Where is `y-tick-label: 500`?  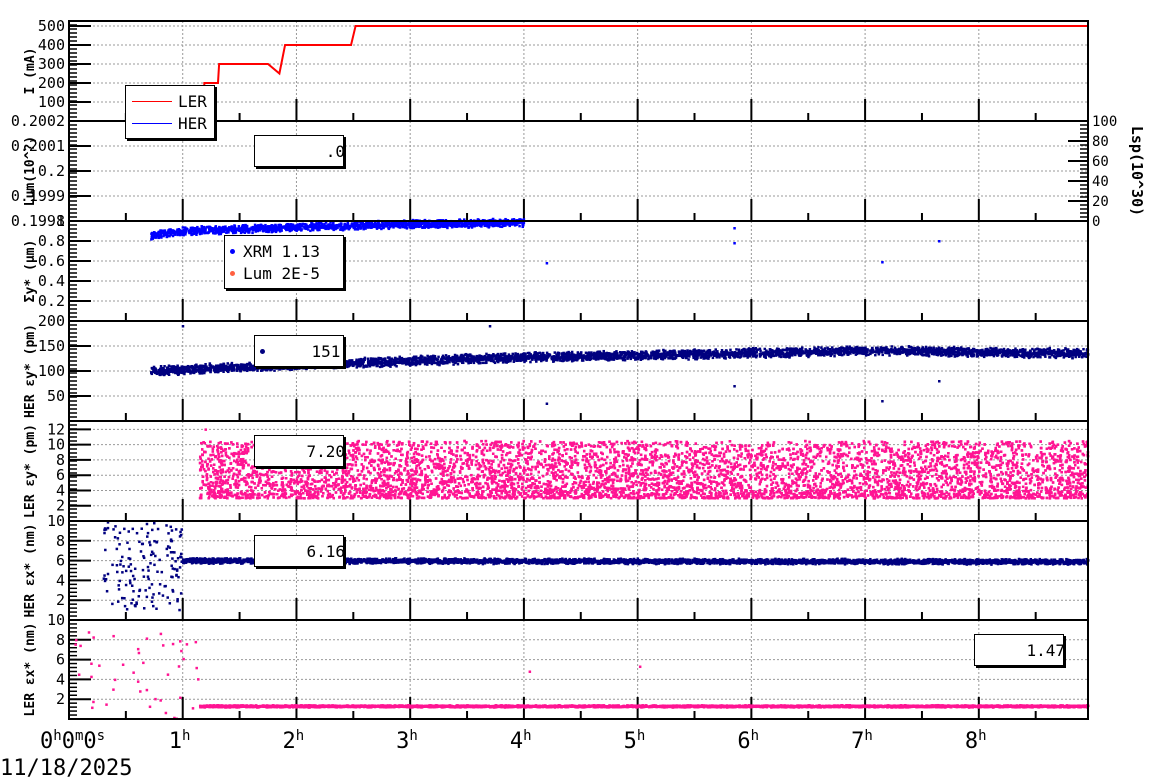 y-tick-label: 500 is located at coordinates (51, 26).